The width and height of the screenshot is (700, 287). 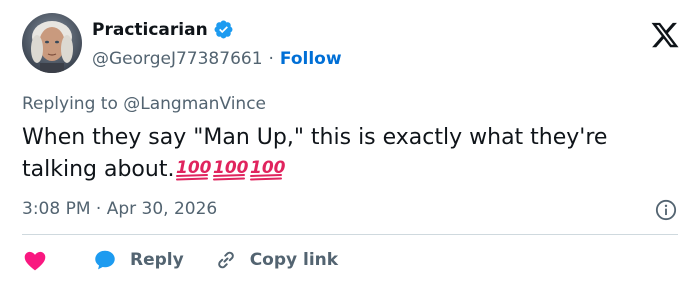 I want to click on tweet-time: 3:08 PM, so click(x=56, y=209).